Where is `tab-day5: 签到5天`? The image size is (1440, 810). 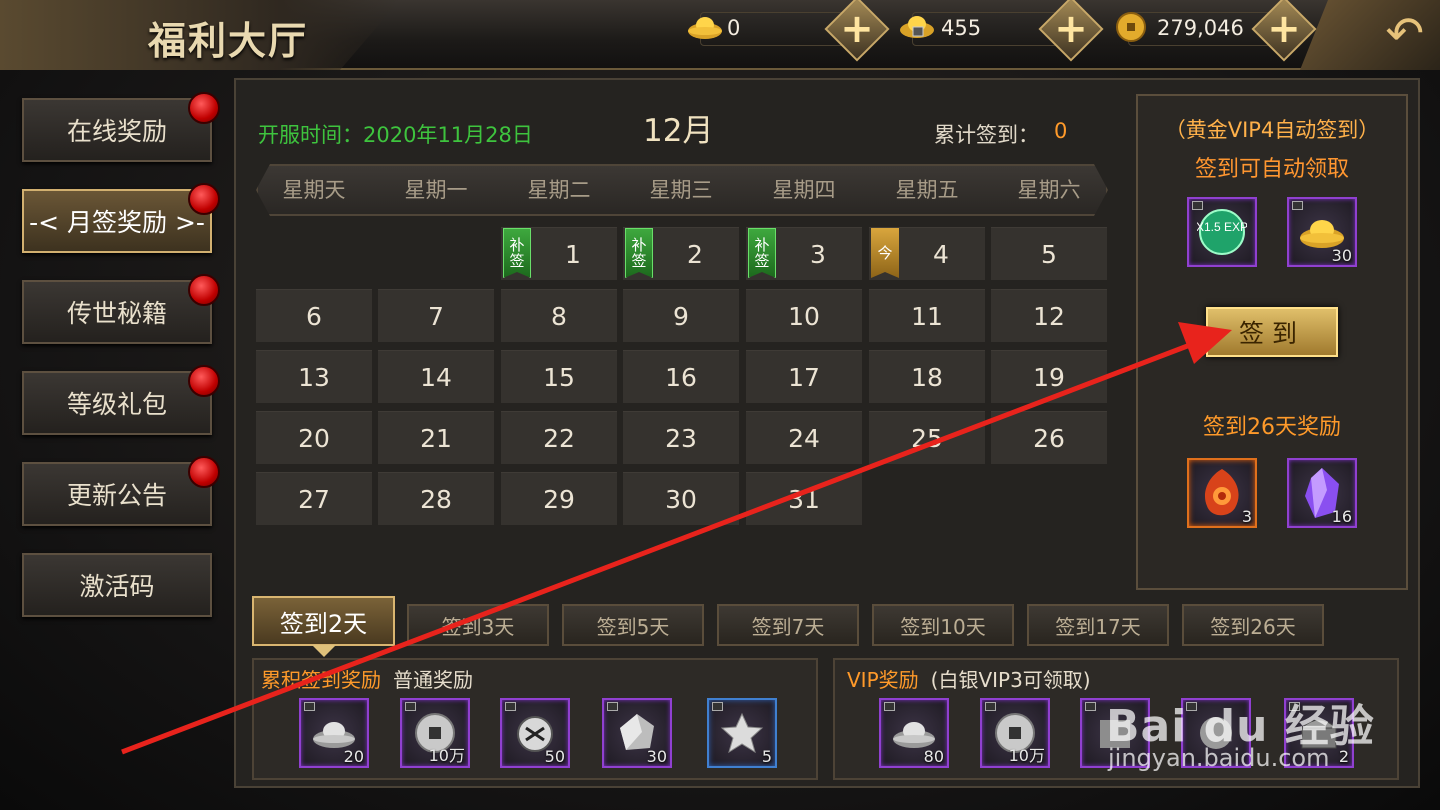 tab-day5: 签到5天 is located at coordinates (633, 625).